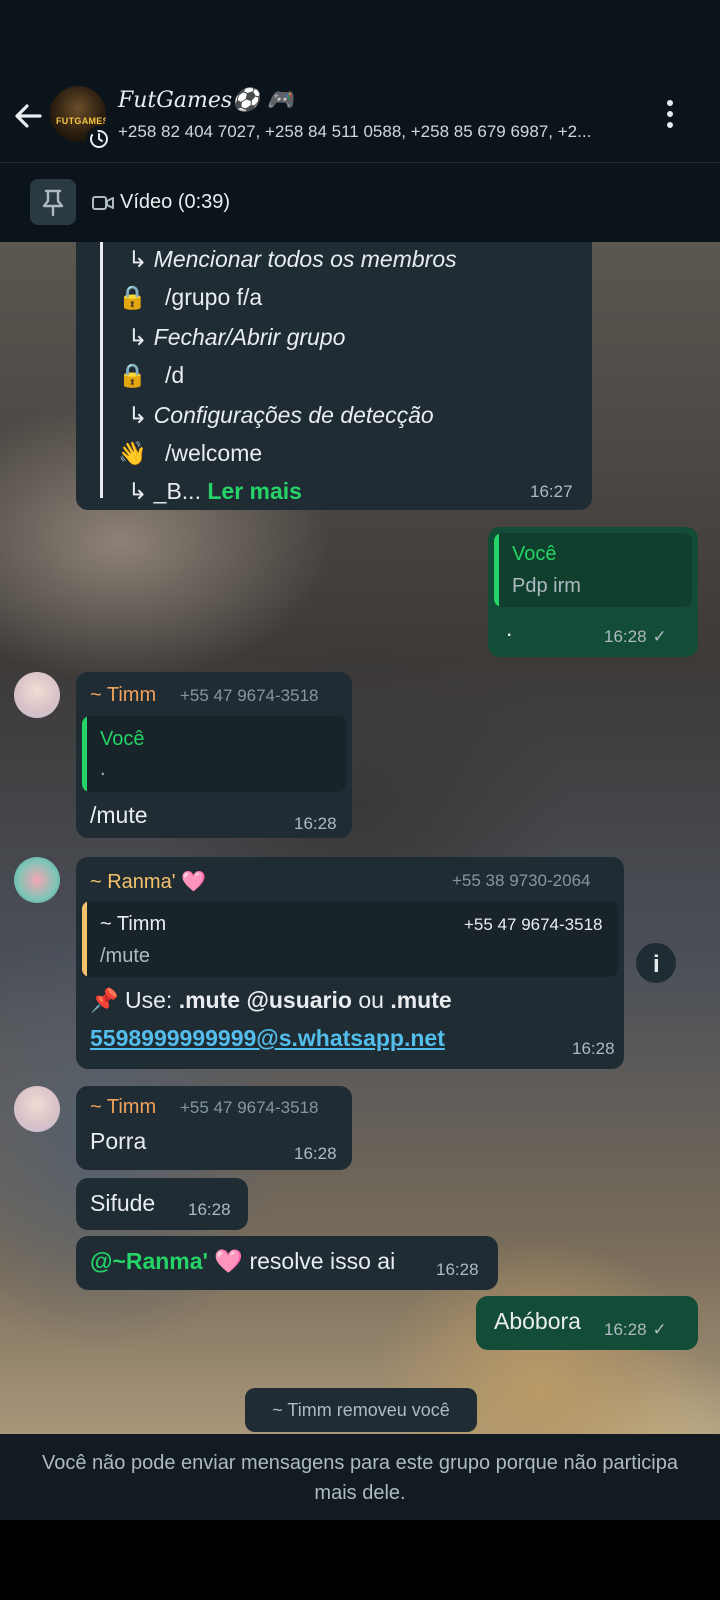 The image size is (720, 1600). What do you see at coordinates (166, 1261) in the screenshot?
I see `mention-link: @~Ranma' 🩷` at bounding box center [166, 1261].